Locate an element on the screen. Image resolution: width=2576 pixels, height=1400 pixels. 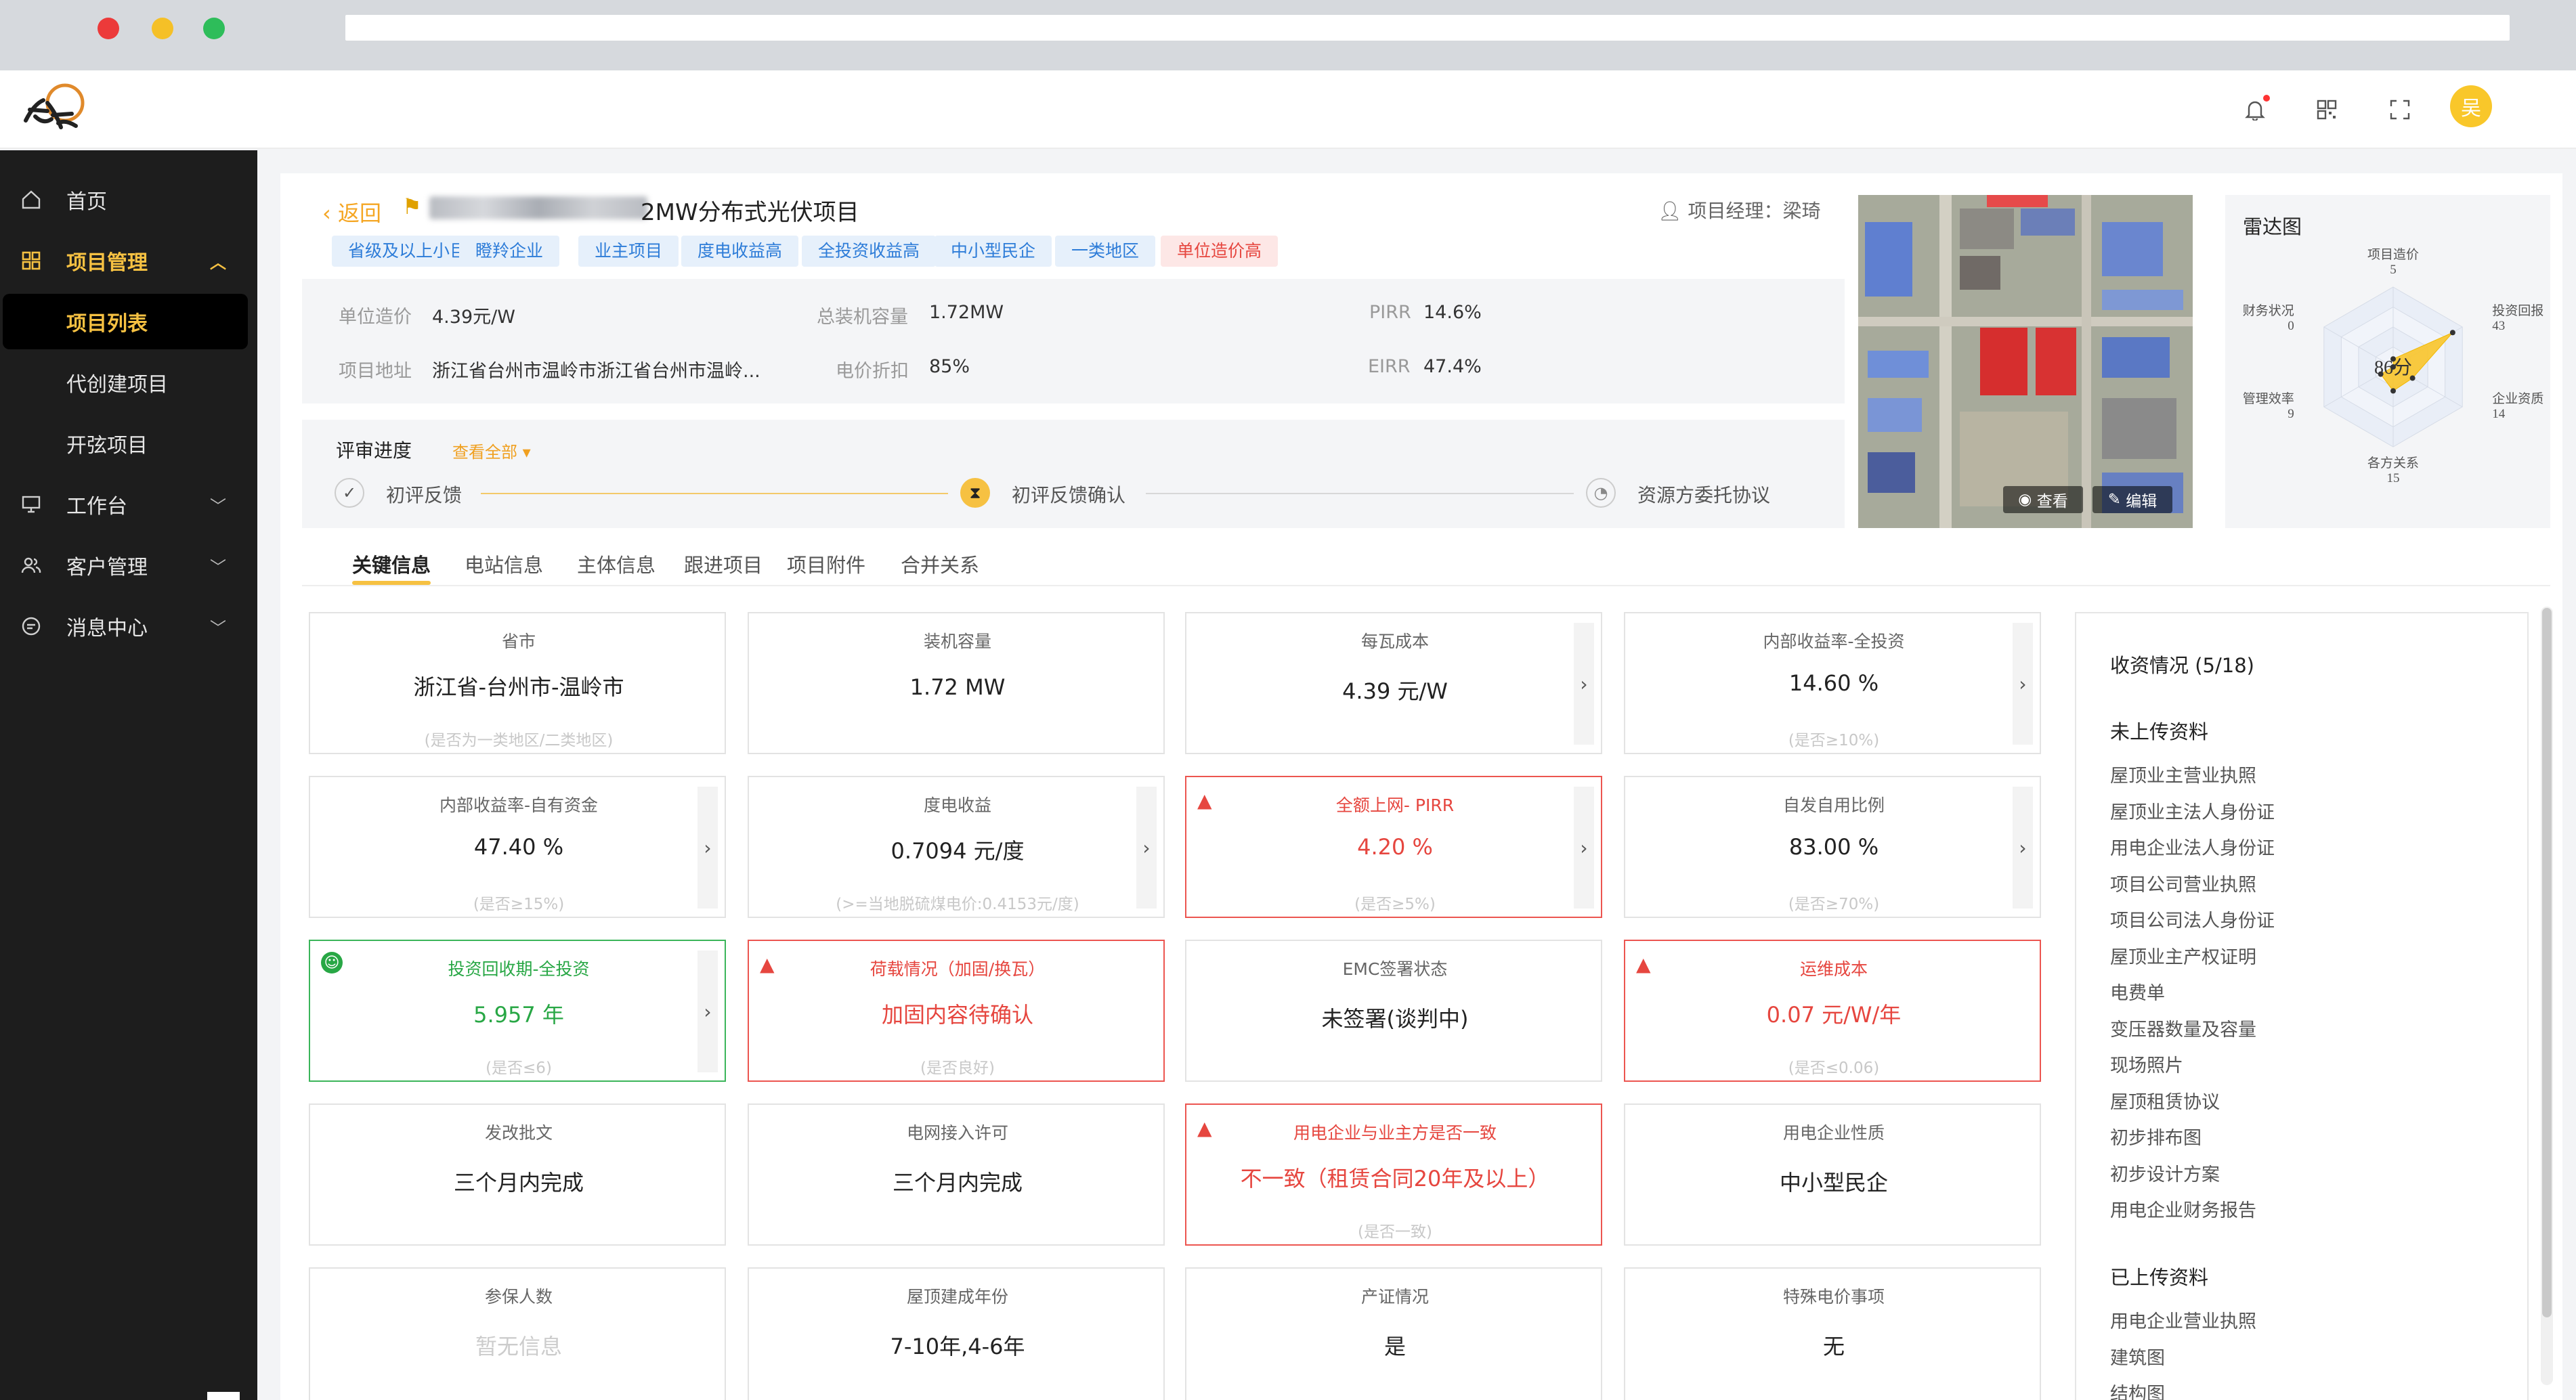
card-value: 5.957 年 is located at coordinates (518, 1015).